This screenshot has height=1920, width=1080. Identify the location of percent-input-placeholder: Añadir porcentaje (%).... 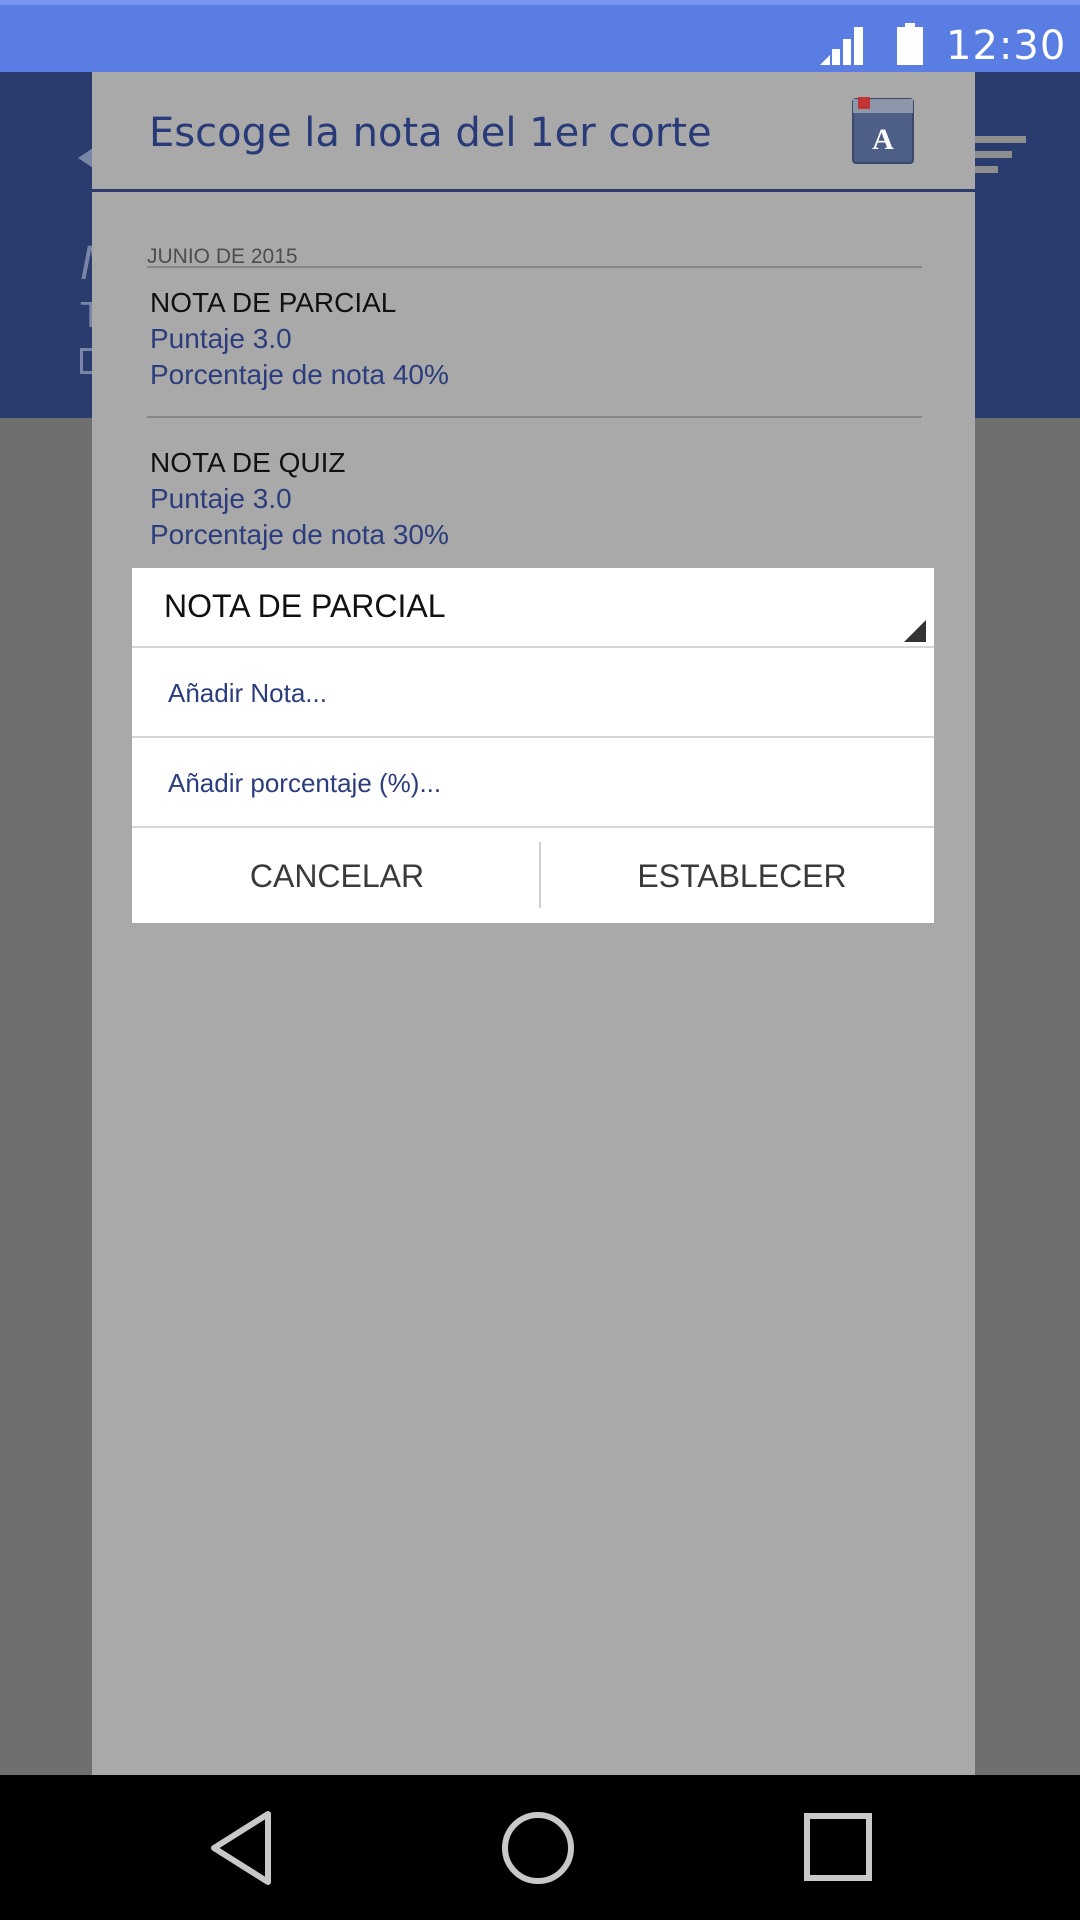
(305, 783).